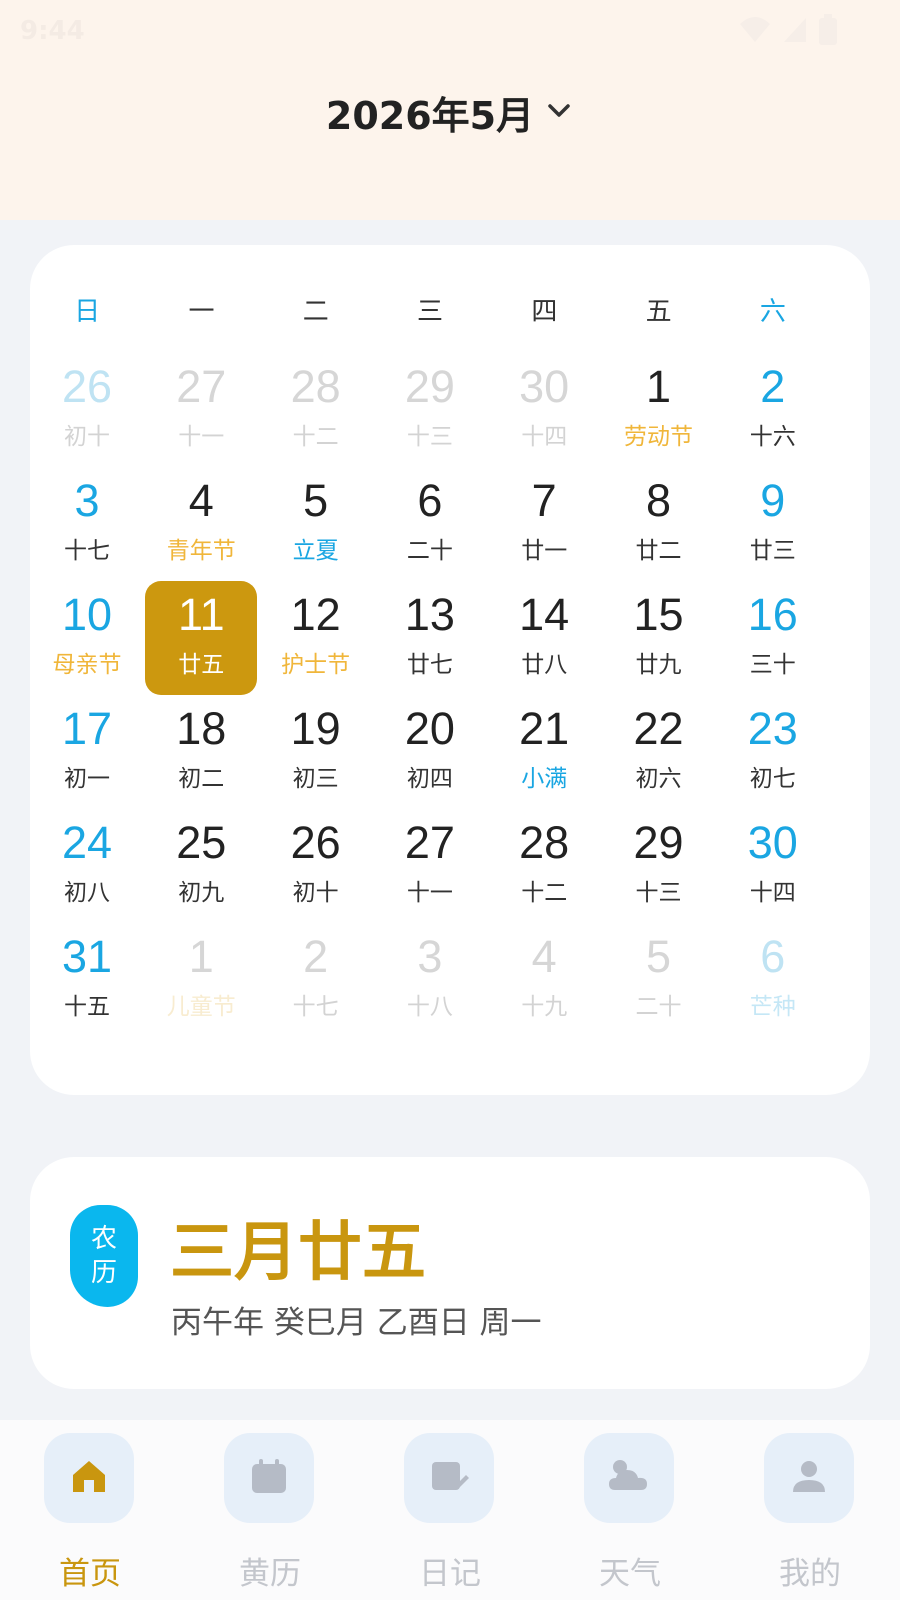 This screenshot has width=900, height=1600. I want to click on calendar-day: 5 立夏, so click(316, 524).